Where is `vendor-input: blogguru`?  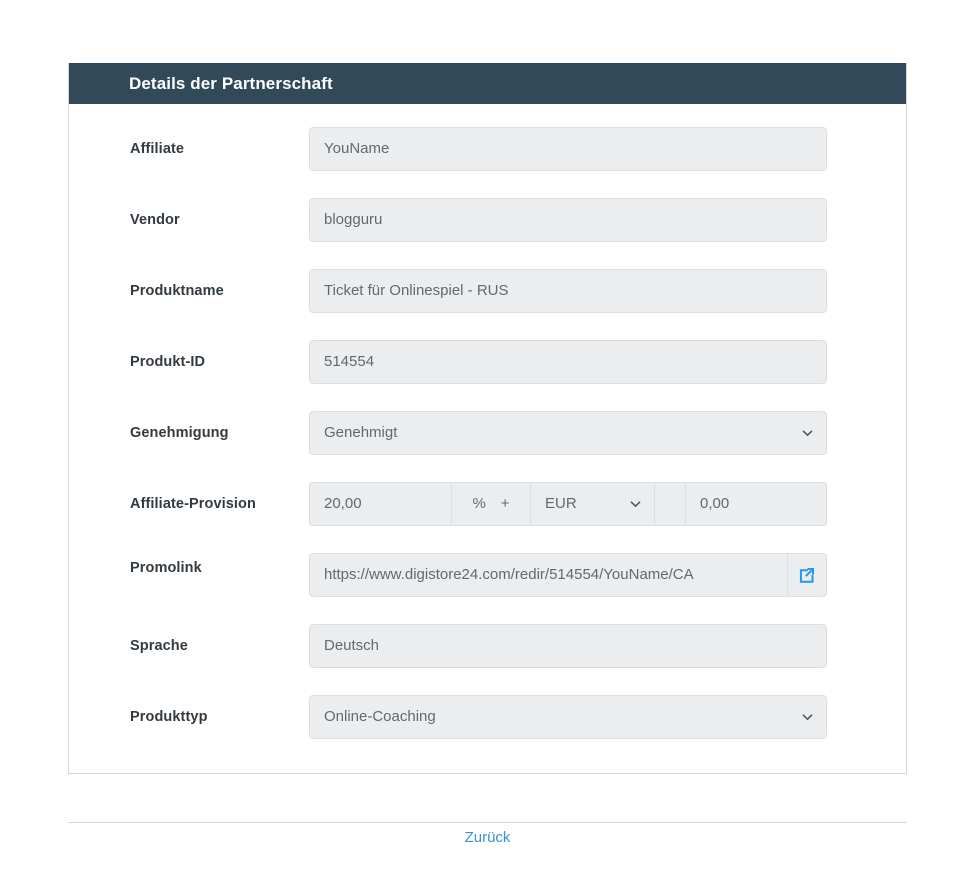 vendor-input: blogguru is located at coordinates (568, 219).